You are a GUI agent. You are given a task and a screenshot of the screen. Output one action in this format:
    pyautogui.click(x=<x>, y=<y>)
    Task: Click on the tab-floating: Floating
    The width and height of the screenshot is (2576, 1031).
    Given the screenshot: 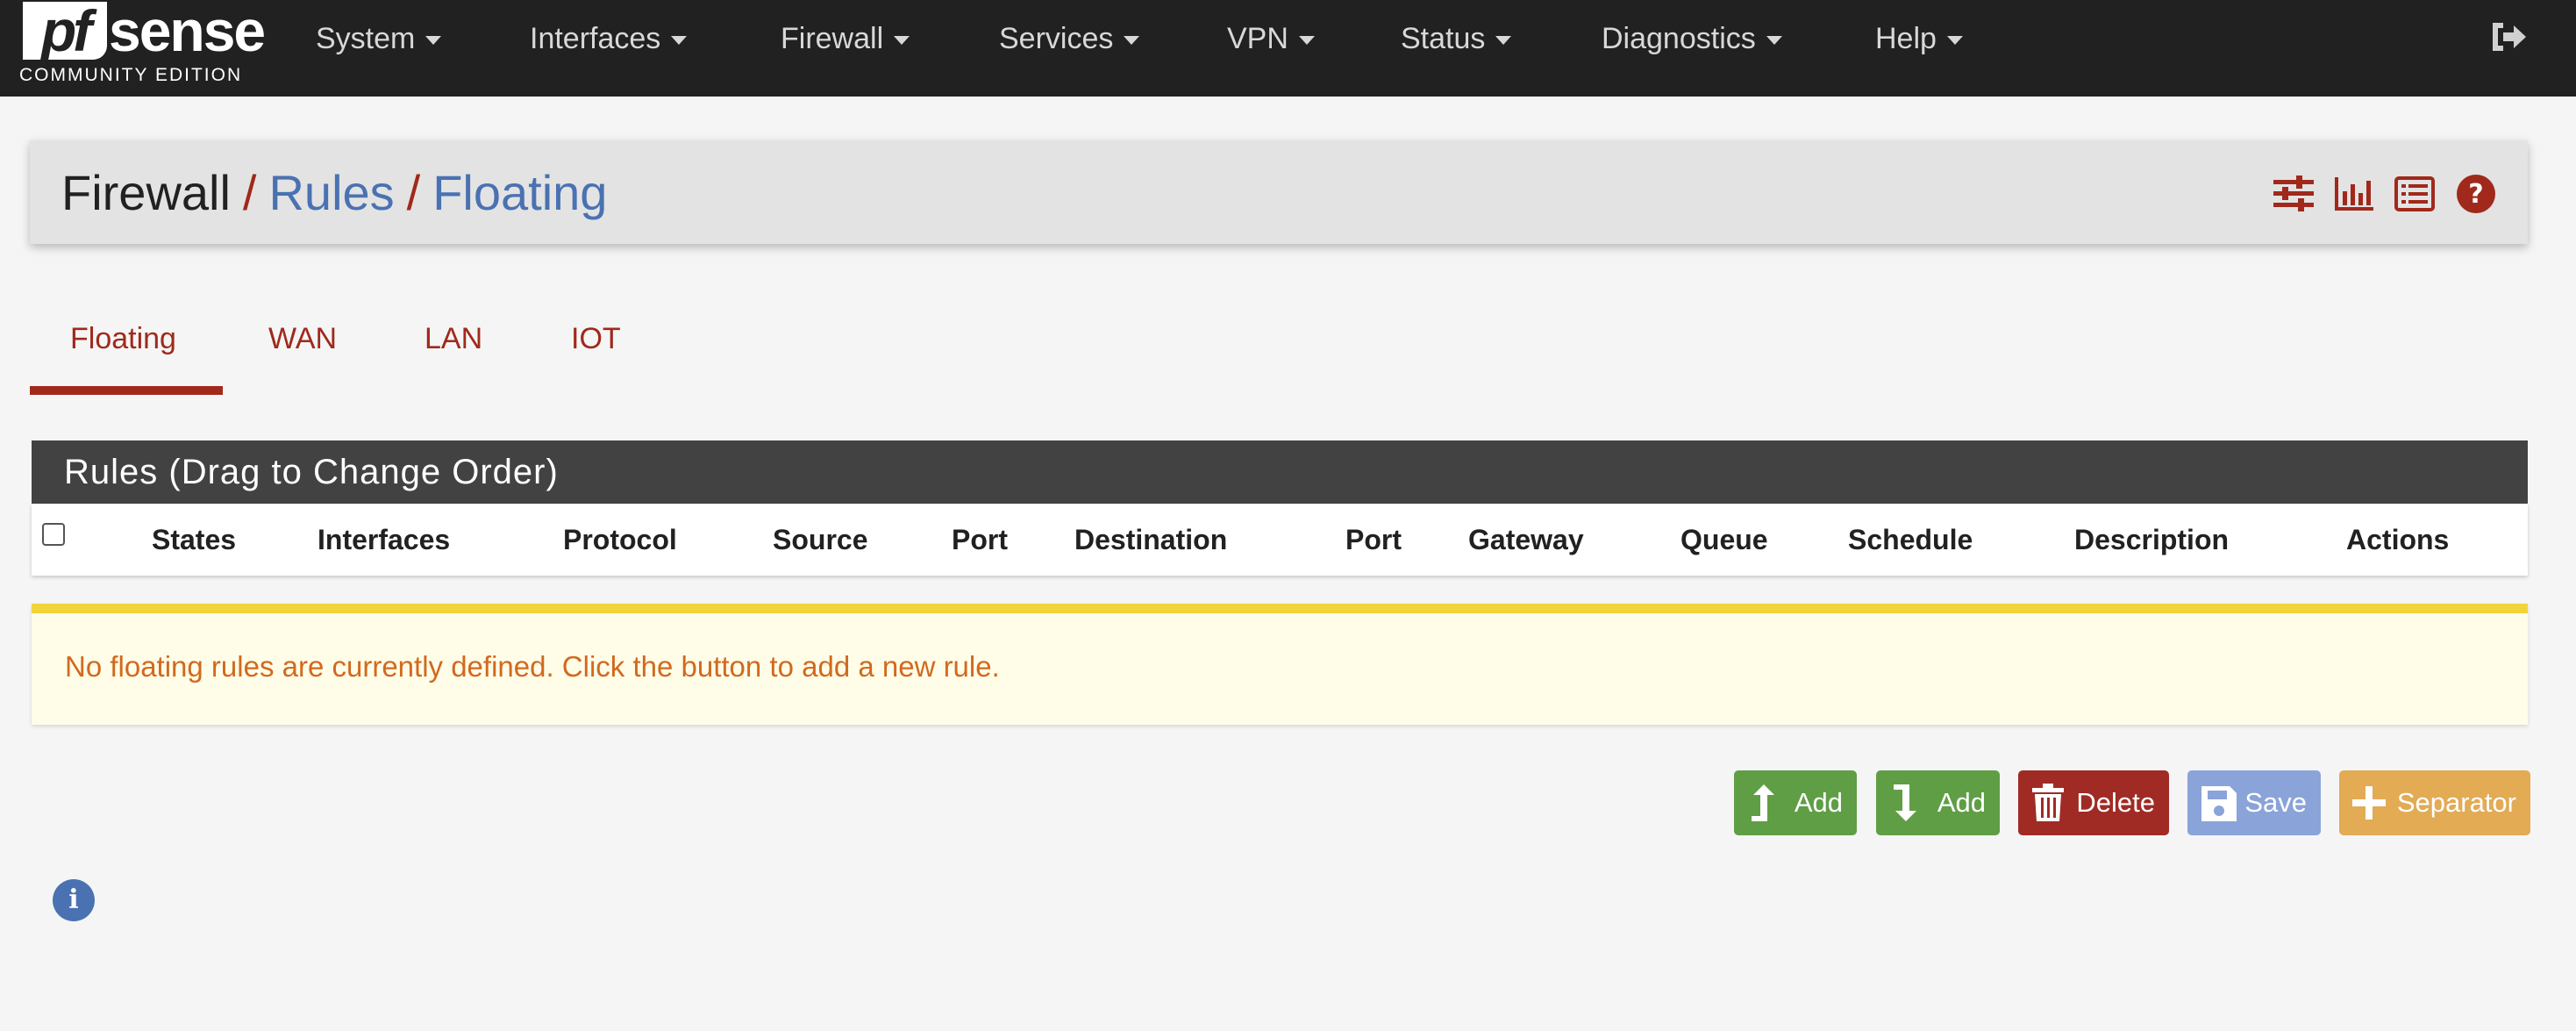 What is the action you would take?
    pyautogui.click(x=123, y=339)
    